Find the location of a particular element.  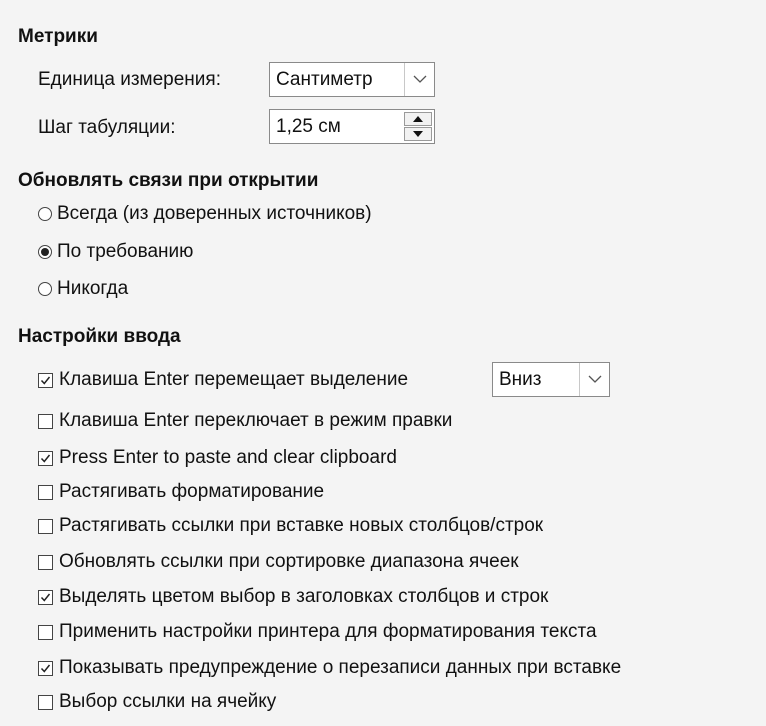

radio-always: Всегда (из доверенных источников) is located at coordinates (205, 214).